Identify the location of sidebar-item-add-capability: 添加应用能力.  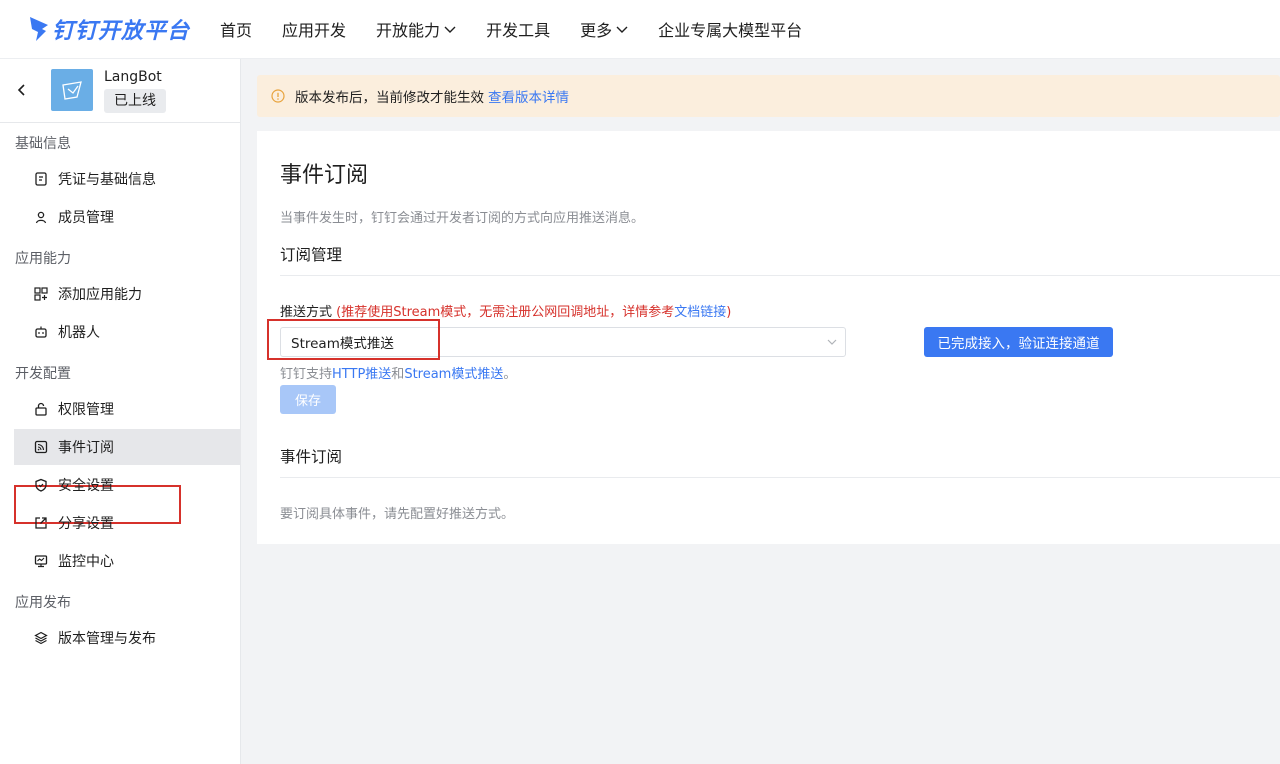
(127, 294).